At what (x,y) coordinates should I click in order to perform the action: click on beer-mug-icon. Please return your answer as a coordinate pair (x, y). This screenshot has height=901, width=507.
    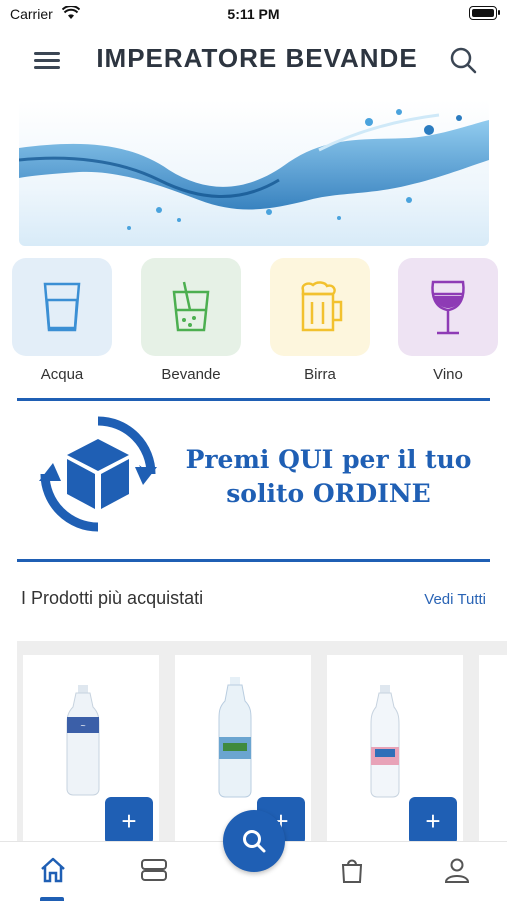
    Looking at the image, I should click on (322, 306).